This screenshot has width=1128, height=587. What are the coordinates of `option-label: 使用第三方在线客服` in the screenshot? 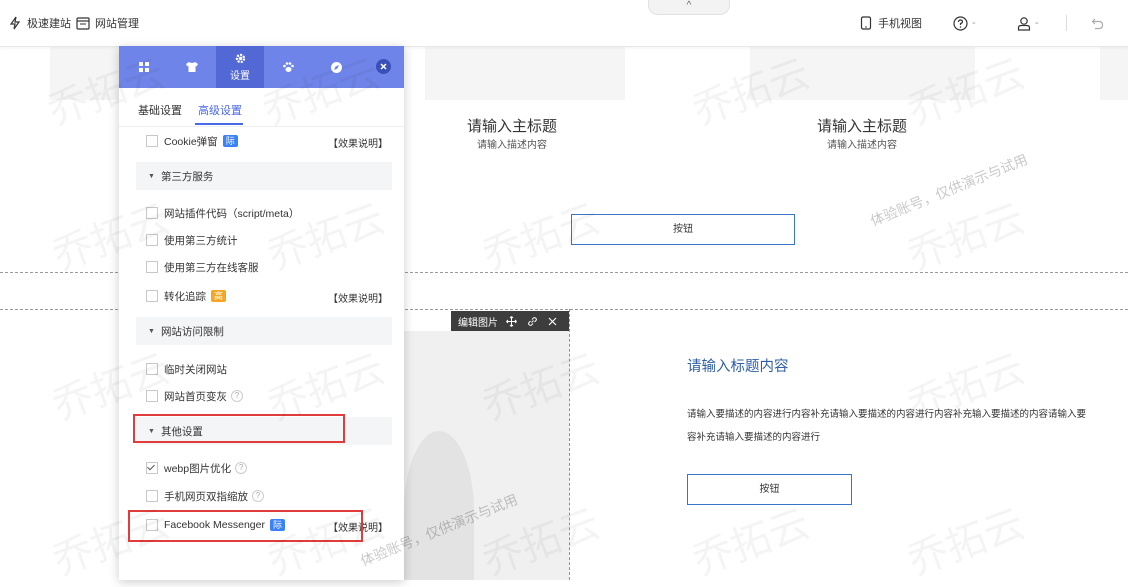 It's located at (211, 267).